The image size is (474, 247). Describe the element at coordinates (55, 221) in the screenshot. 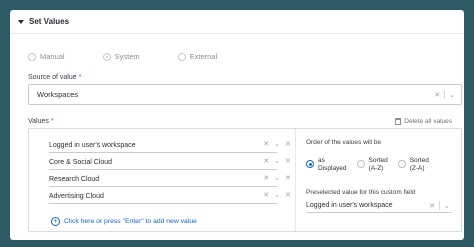

I see `plus-circle-icon: +` at that location.